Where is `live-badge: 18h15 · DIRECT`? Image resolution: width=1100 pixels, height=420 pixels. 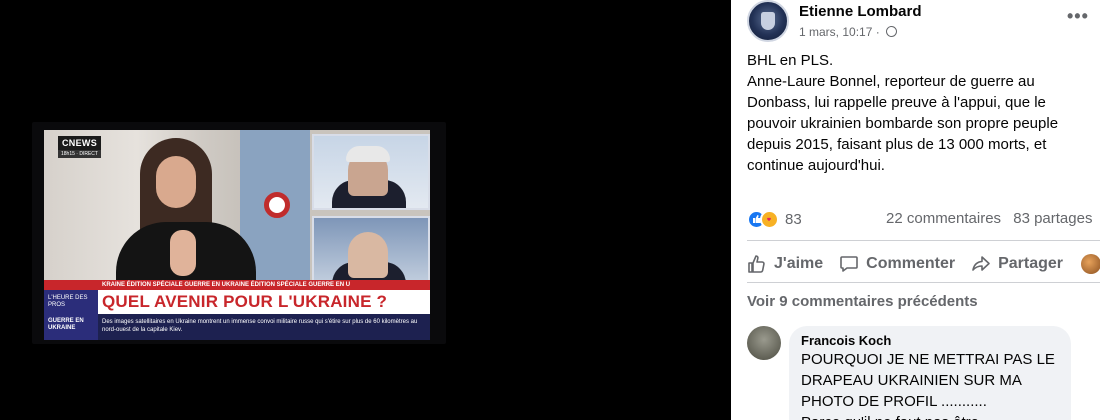
live-badge: 18h15 · DIRECT is located at coordinates (79, 154).